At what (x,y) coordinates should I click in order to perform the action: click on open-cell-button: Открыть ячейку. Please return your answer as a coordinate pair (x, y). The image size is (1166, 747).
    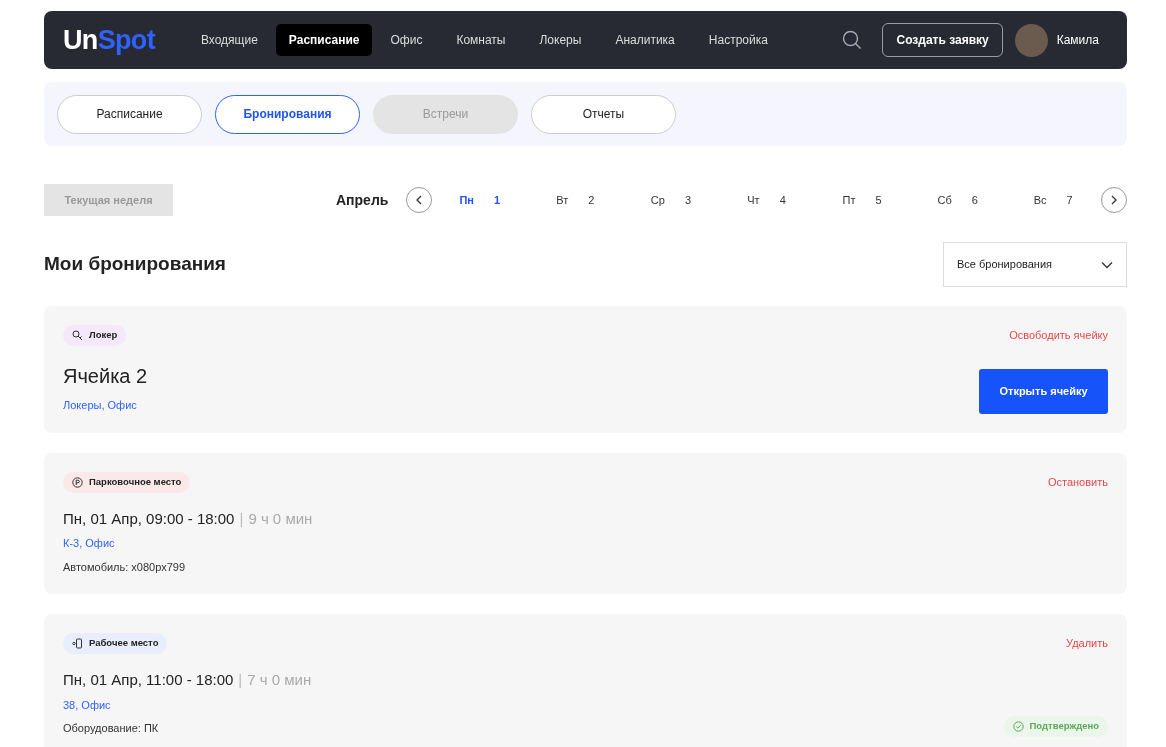
    Looking at the image, I should click on (1043, 391).